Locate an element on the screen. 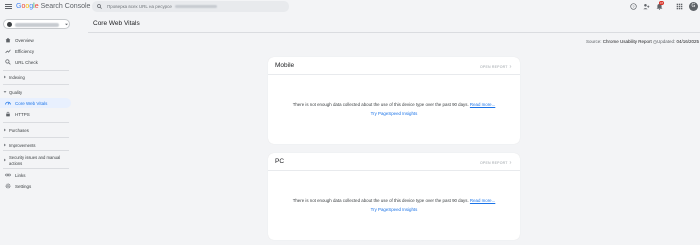  blurred-url is located at coordinates (196, 6).